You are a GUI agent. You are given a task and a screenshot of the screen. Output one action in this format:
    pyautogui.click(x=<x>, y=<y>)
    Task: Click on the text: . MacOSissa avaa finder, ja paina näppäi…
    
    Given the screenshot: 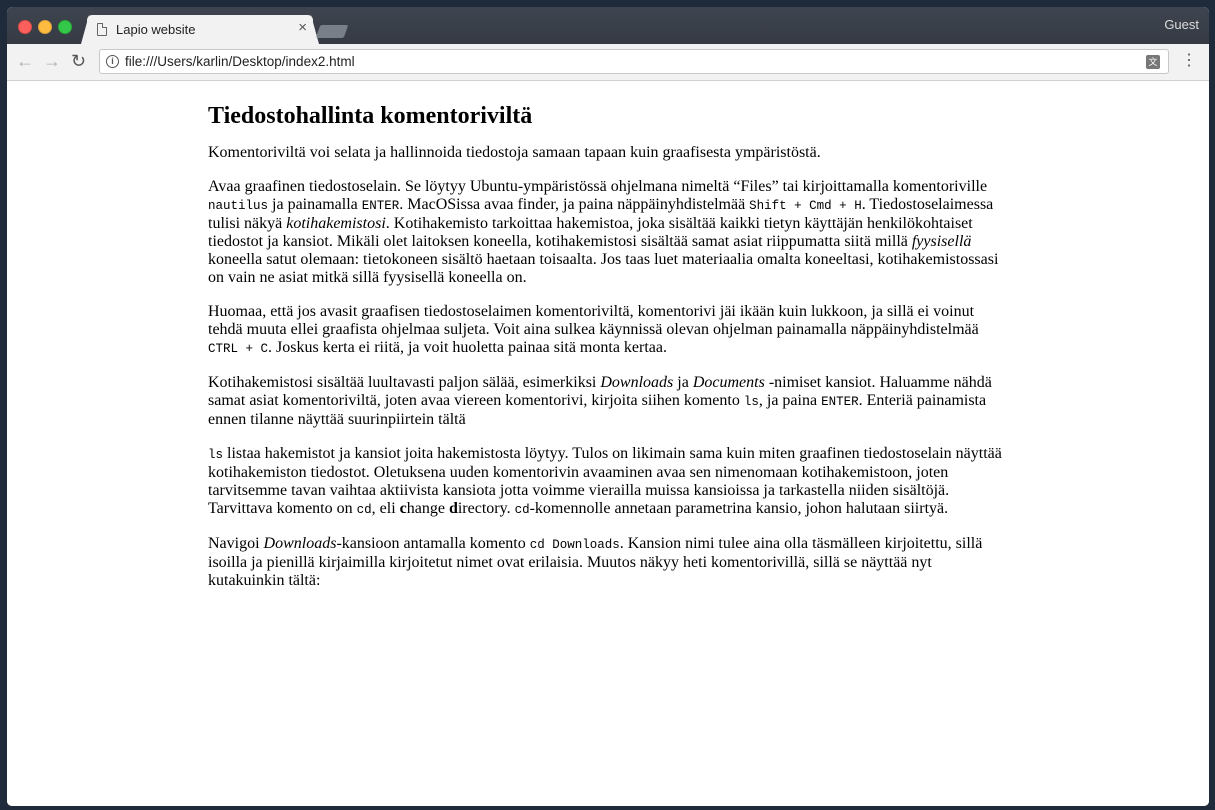 What is the action you would take?
    pyautogui.click(x=574, y=204)
    